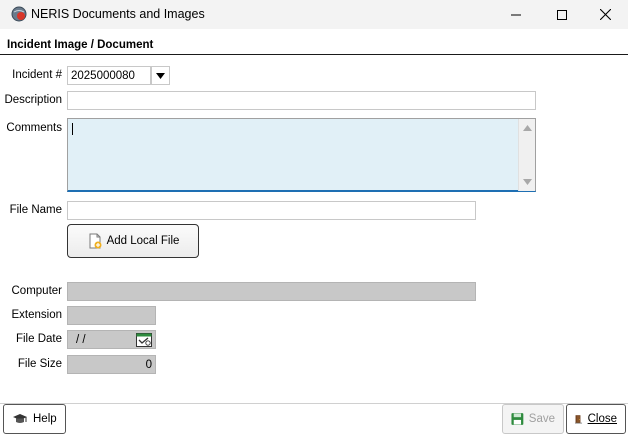  What do you see at coordinates (34, 128) in the screenshot?
I see `comments-label: Comments` at bounding box center [34, 128].